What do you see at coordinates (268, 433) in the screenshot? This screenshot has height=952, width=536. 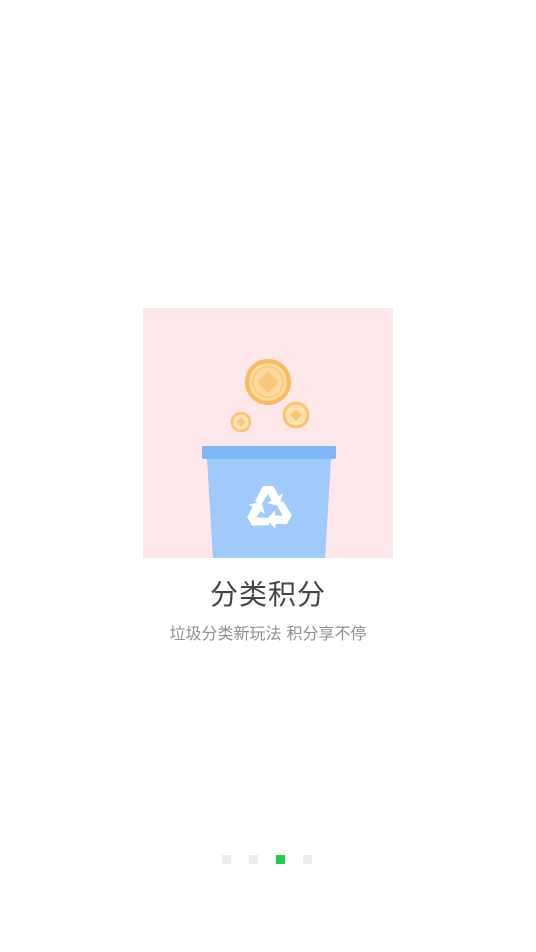 I see `recycle-bin-illustration` at bounding box center [268, 433].